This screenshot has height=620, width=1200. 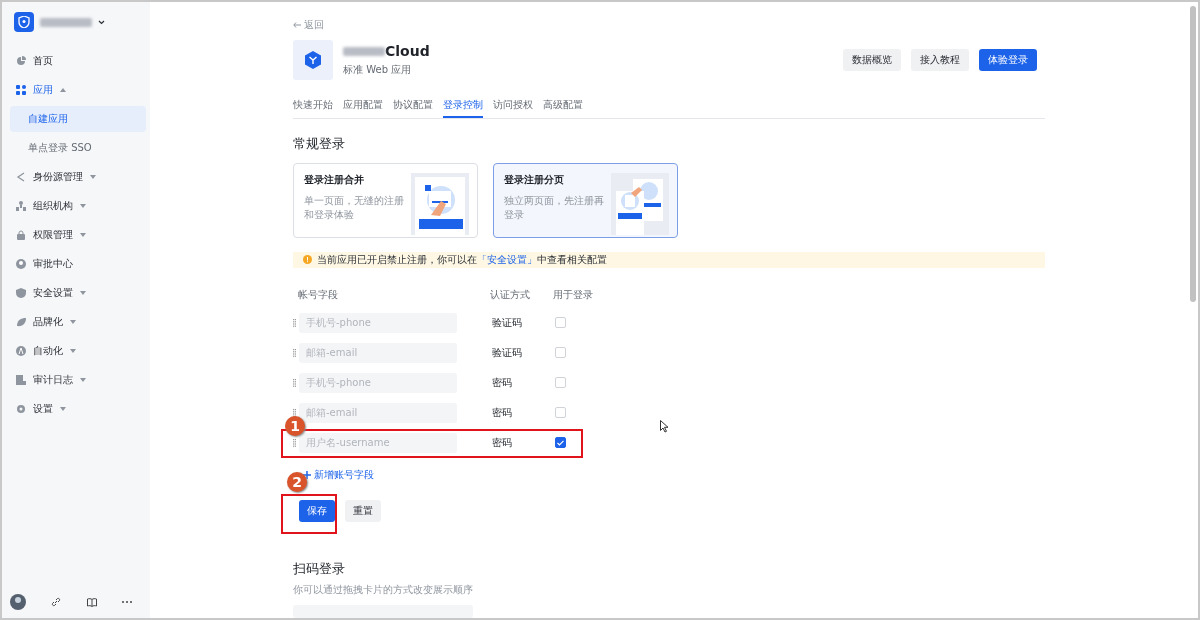 What do you see at coordinates (21, 322) in the screenshot?
I see `leaf-icon` at bounding box center [21, 322].